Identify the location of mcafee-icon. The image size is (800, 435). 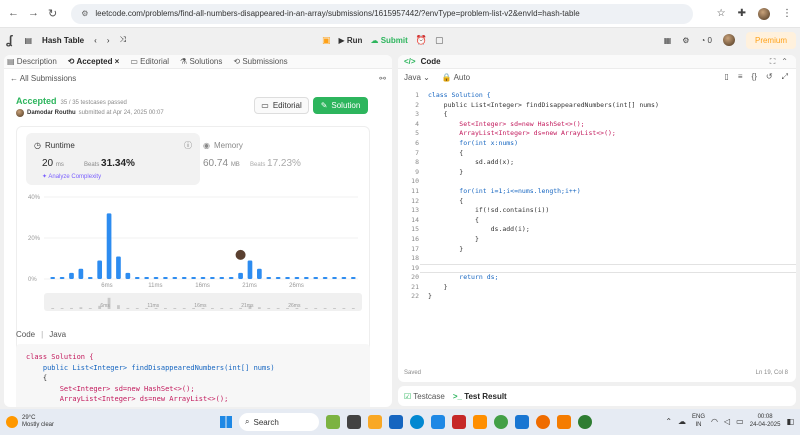
(459, 422).